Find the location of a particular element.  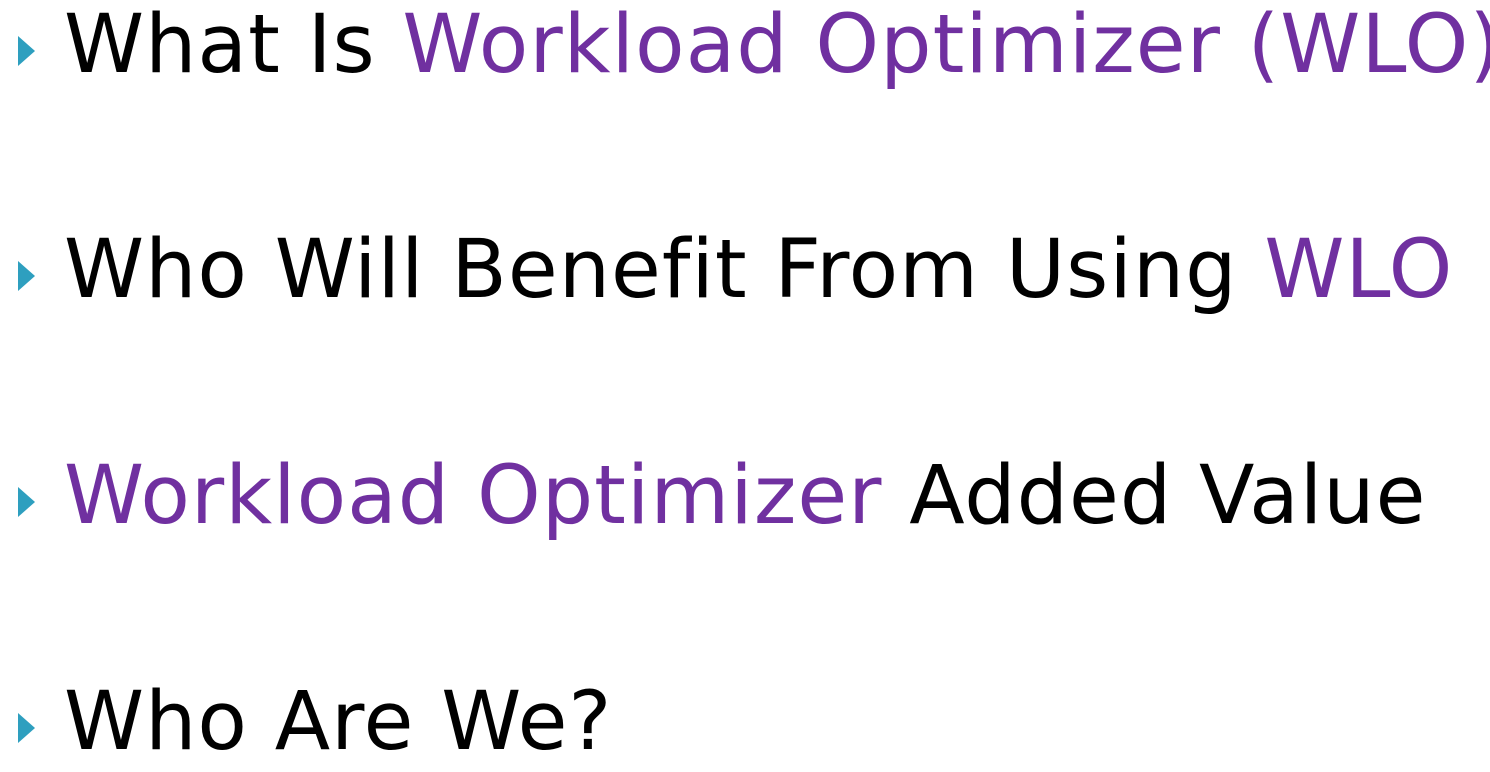

bullet-item-what-is-wlo: What Is Workload Optimizer (WLO) is located at coordinates (754, 47).